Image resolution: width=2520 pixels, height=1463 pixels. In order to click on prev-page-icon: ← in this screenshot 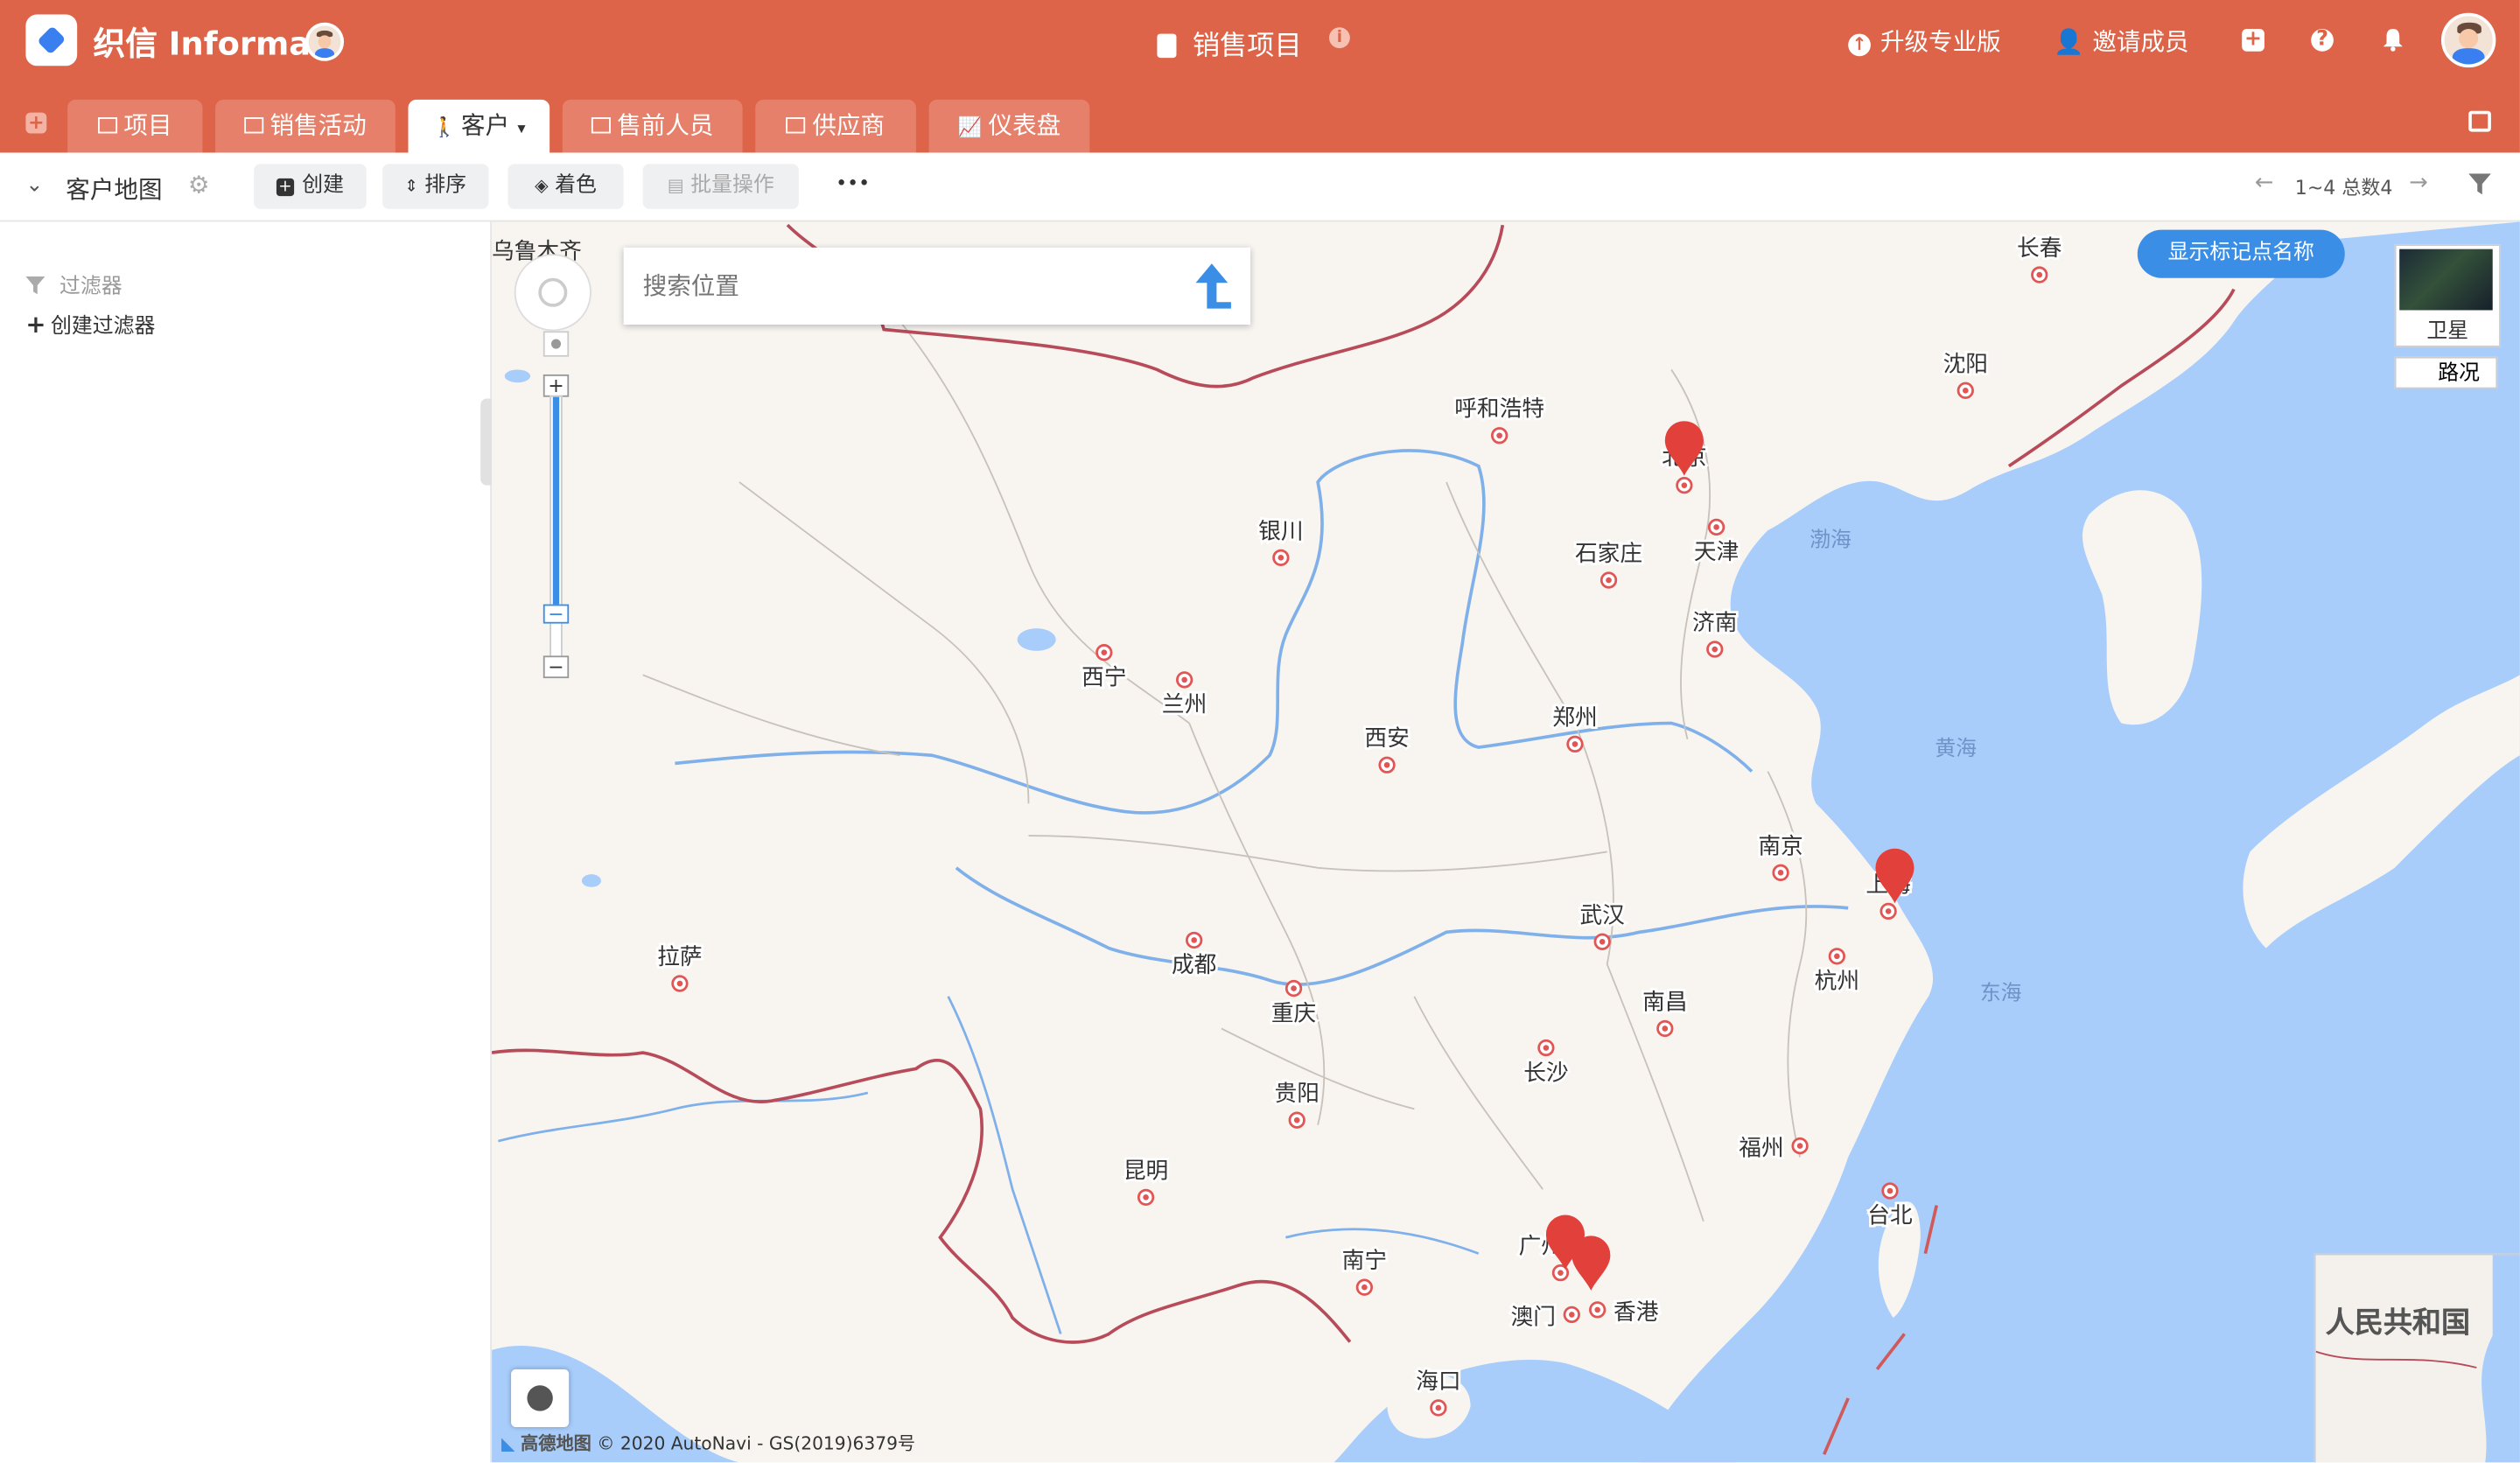, I will do `click(2264, 183)`.